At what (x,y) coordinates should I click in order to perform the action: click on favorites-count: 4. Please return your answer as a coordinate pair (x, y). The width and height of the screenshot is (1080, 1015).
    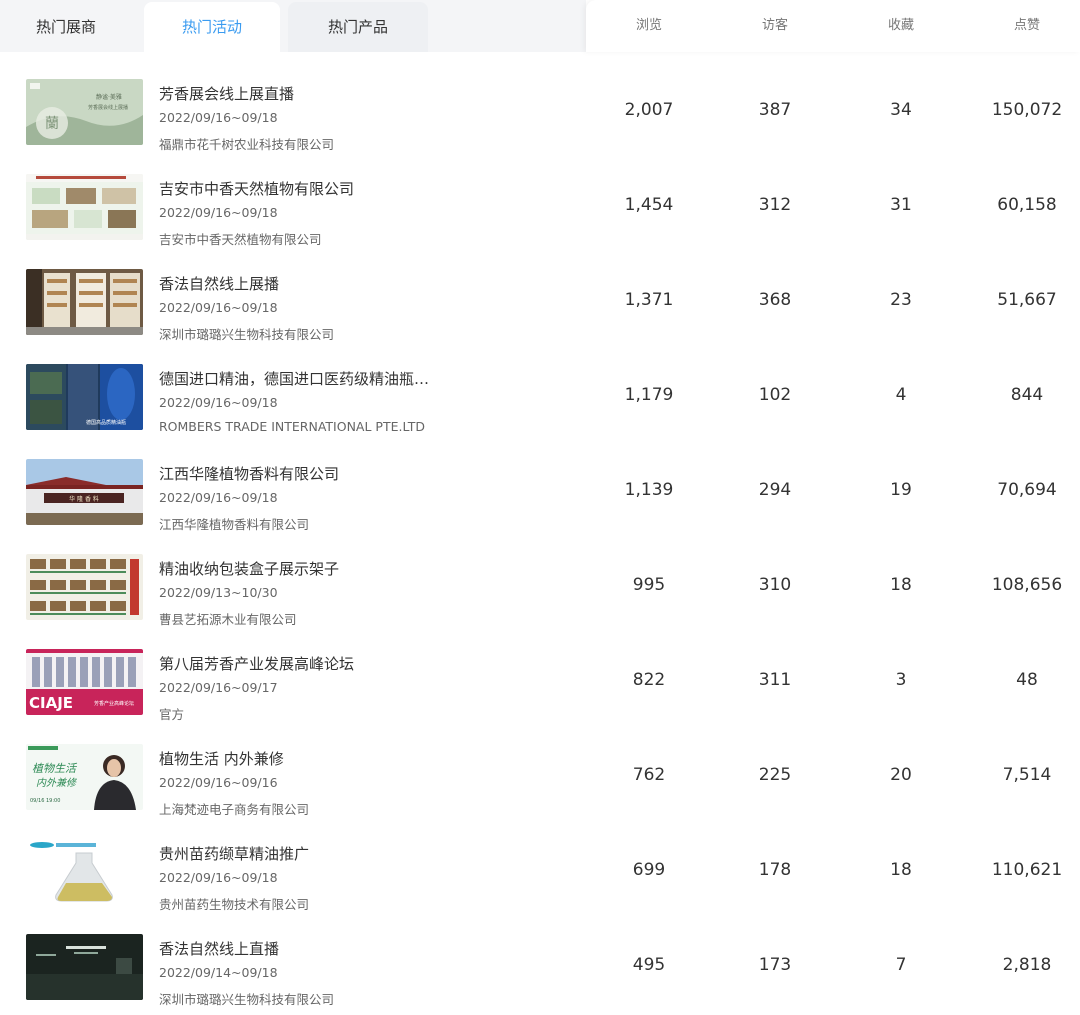
    Looking at the image, I should click on (901, 395).